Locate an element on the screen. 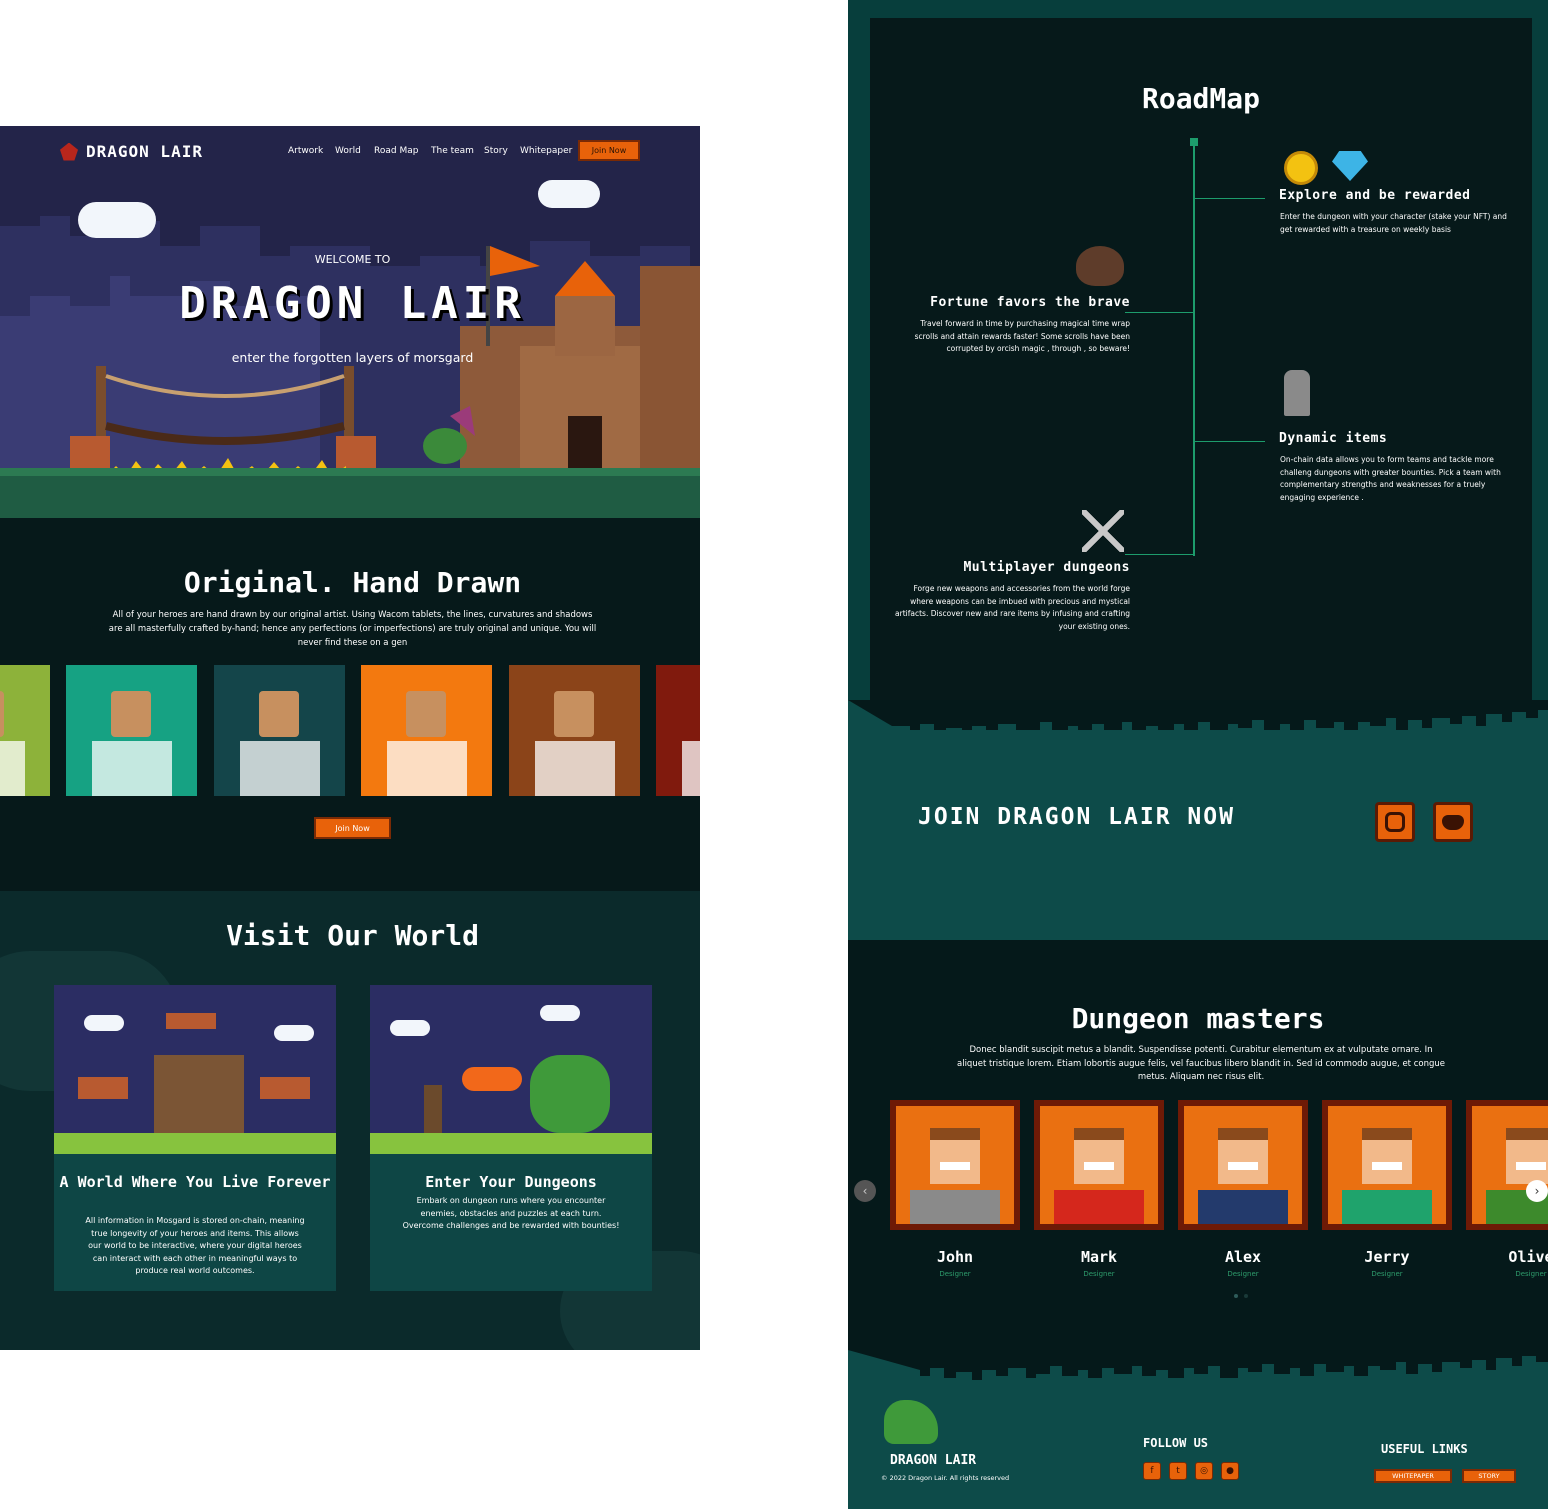 The height and width of the screenshot is (1509, 1548). carousel-next-button: › is located at coordinates (1537, 1191).